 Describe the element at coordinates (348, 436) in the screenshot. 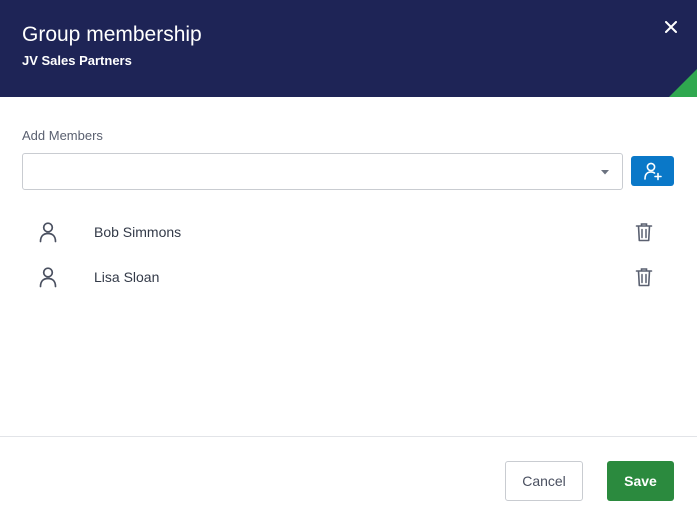

I see `footer-divider` at that location.